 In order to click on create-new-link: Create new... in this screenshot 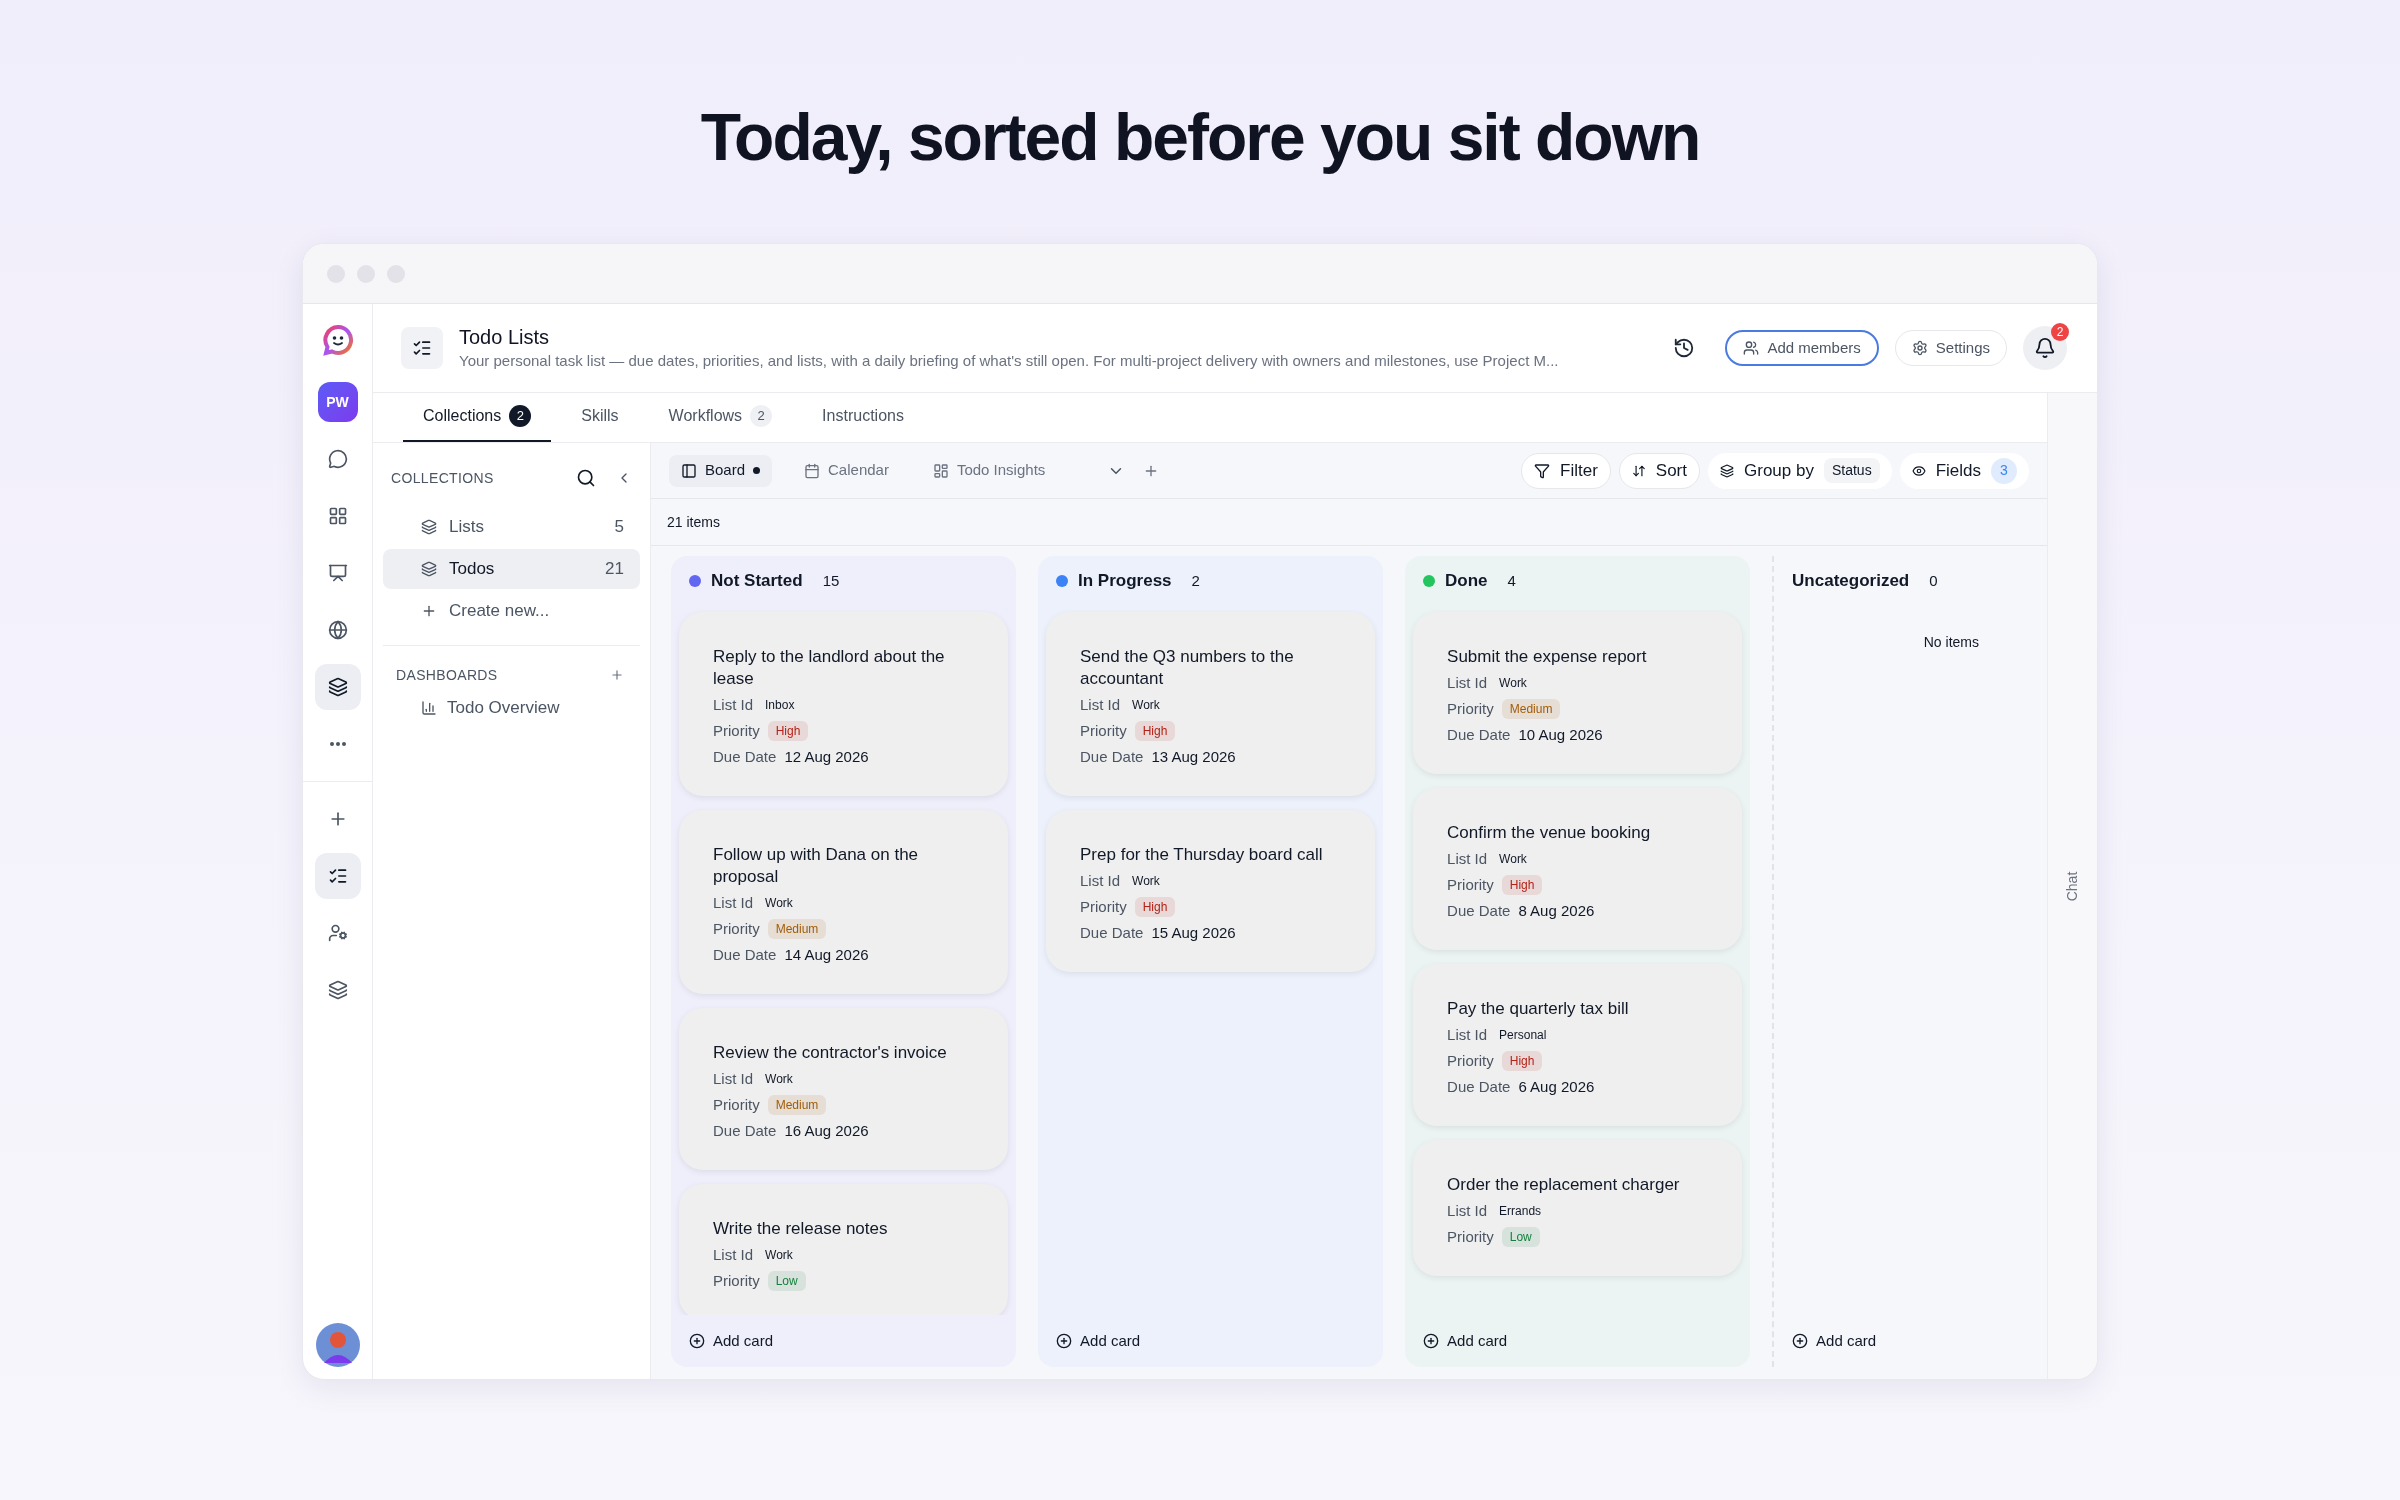, I will do `click(511, 611)`.